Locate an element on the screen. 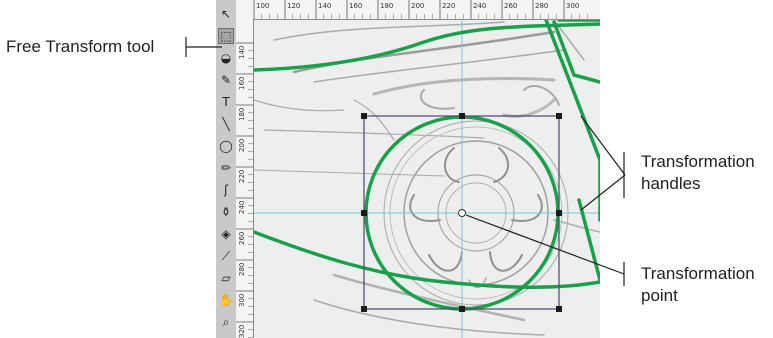 Image resolution: width=773 pixels, height=338 pixels. leader-point is located at coordinates (545, 244).